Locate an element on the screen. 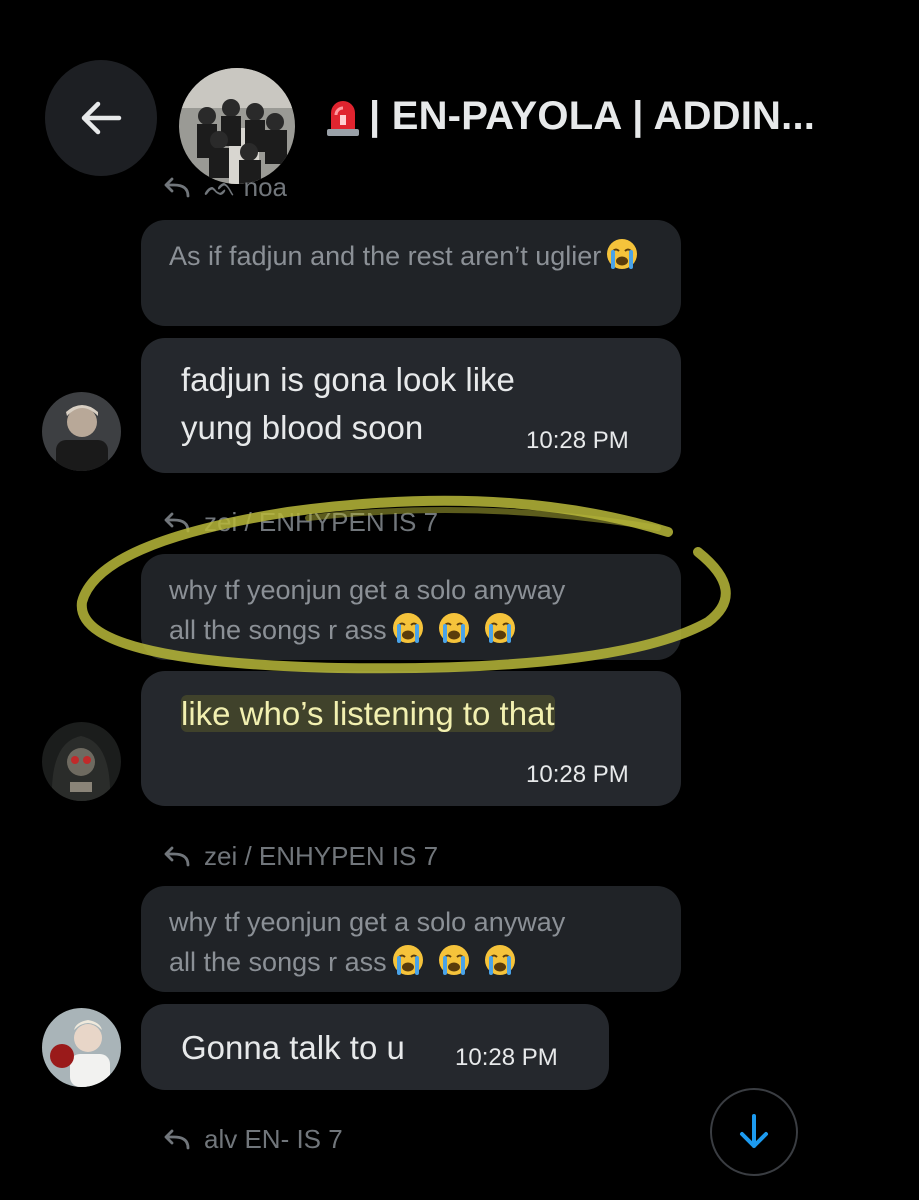  message-text: like who’s listening to that is located at coordinates (368, 714).